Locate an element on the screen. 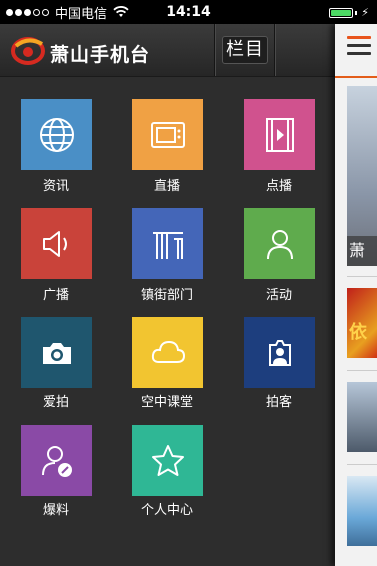 The height and width of the screenshot is (566, 377). tile-reporter is located at coordinates (279, 352).